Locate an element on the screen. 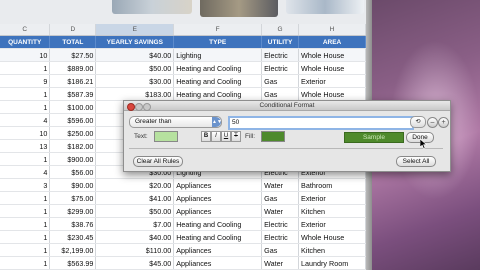  minimize-button is located at coordinates (139, 106).